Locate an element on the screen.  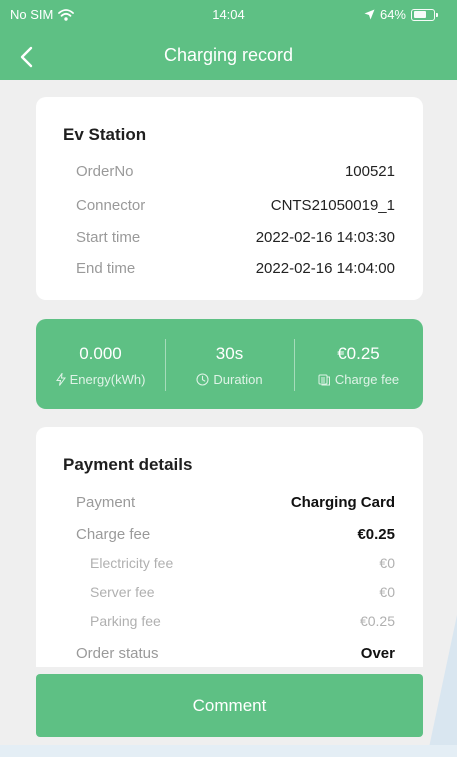
row-label: End time is located at coordinates (106, 268).